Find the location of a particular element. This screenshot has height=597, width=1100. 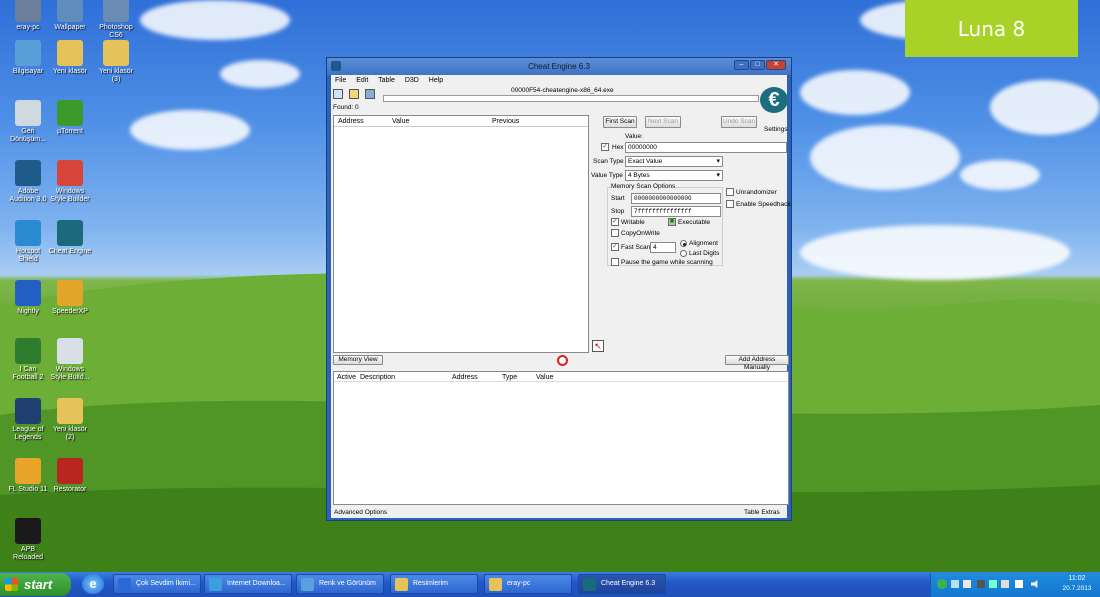

desktop-icon-label: Yeni klasör (3) is located at coordinates (116, 75).